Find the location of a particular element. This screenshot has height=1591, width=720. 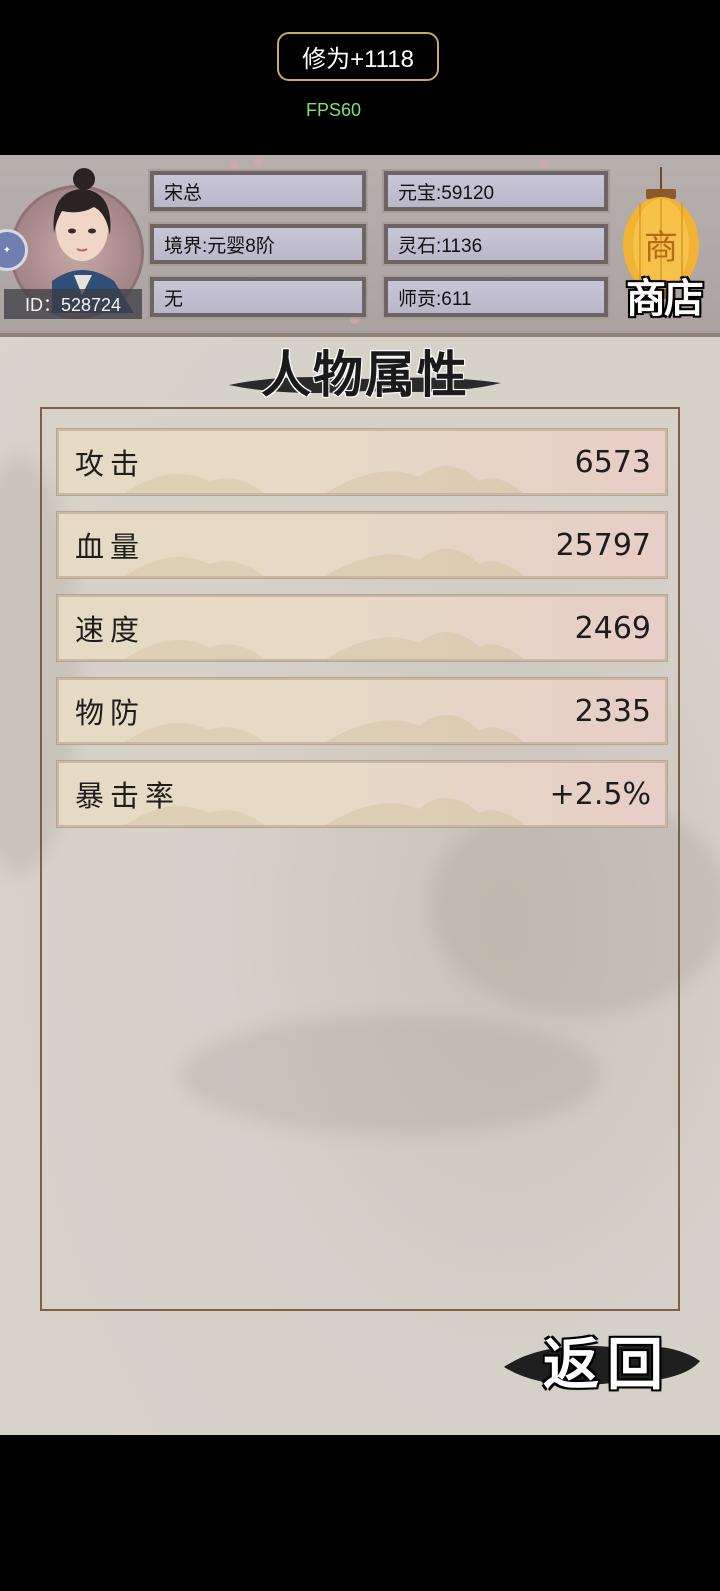

stat-value: 25797 is located at coordinates (603, 545).